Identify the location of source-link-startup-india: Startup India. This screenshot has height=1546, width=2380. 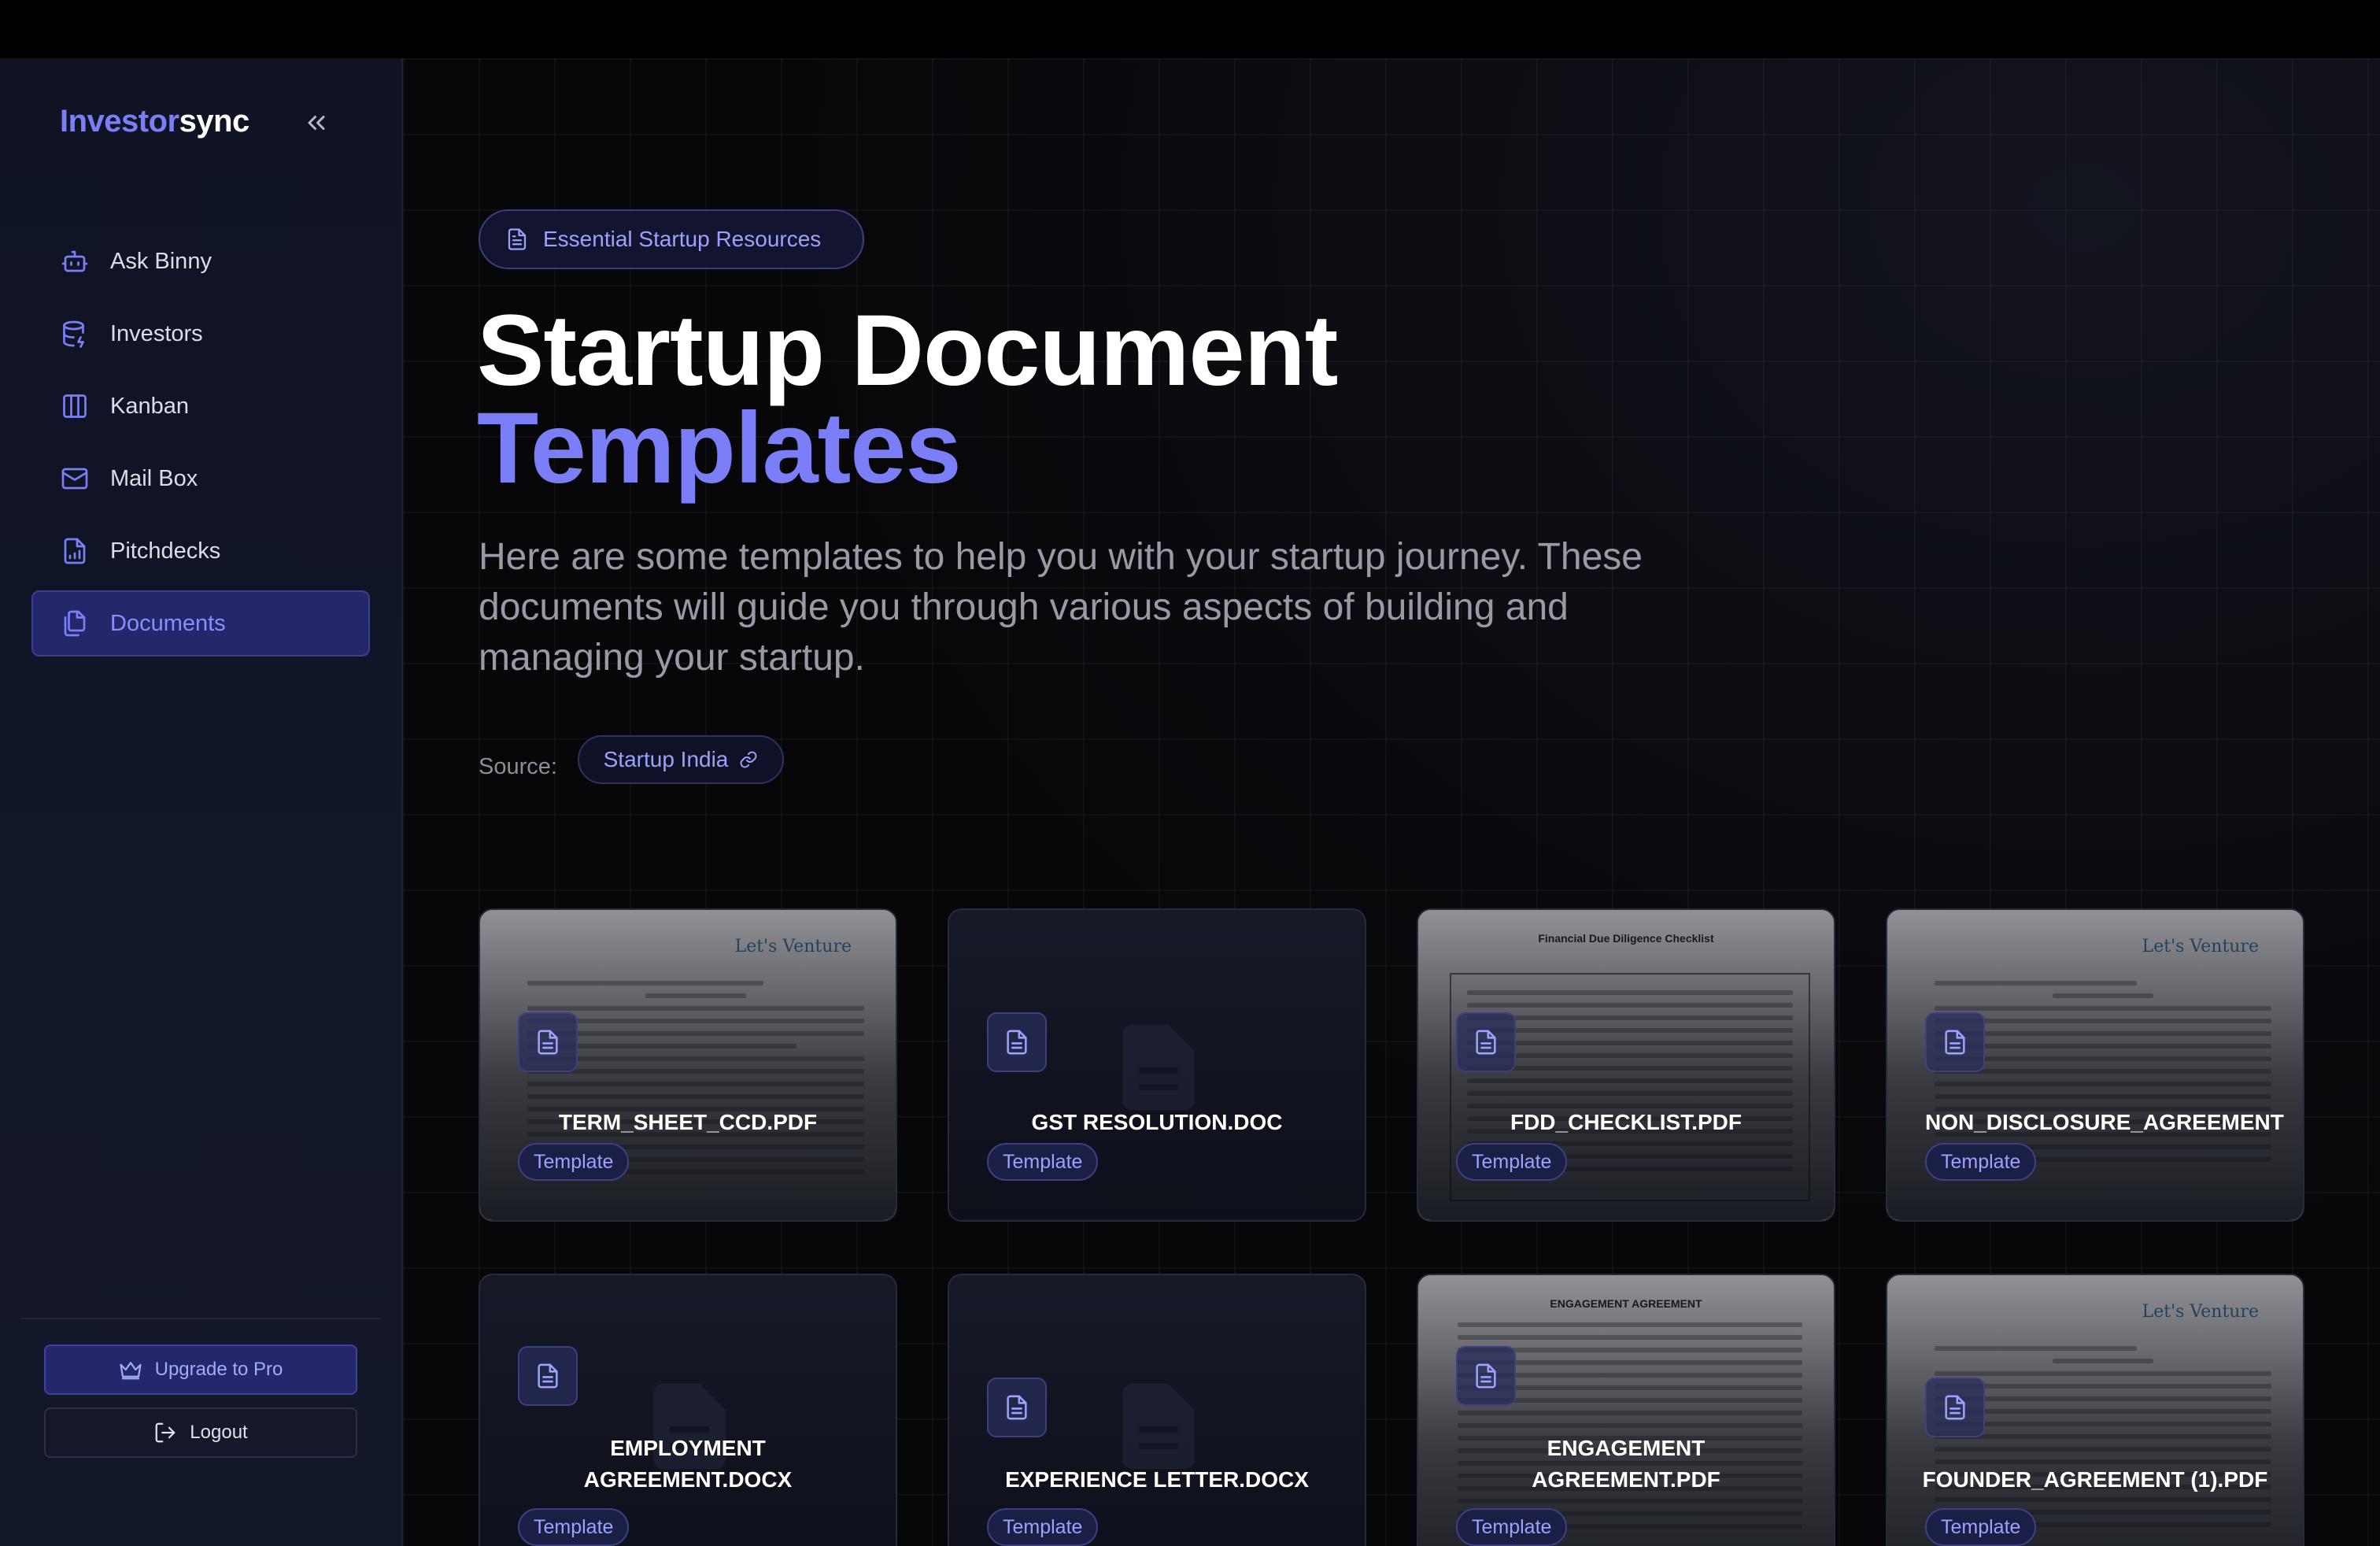
(681, 760).